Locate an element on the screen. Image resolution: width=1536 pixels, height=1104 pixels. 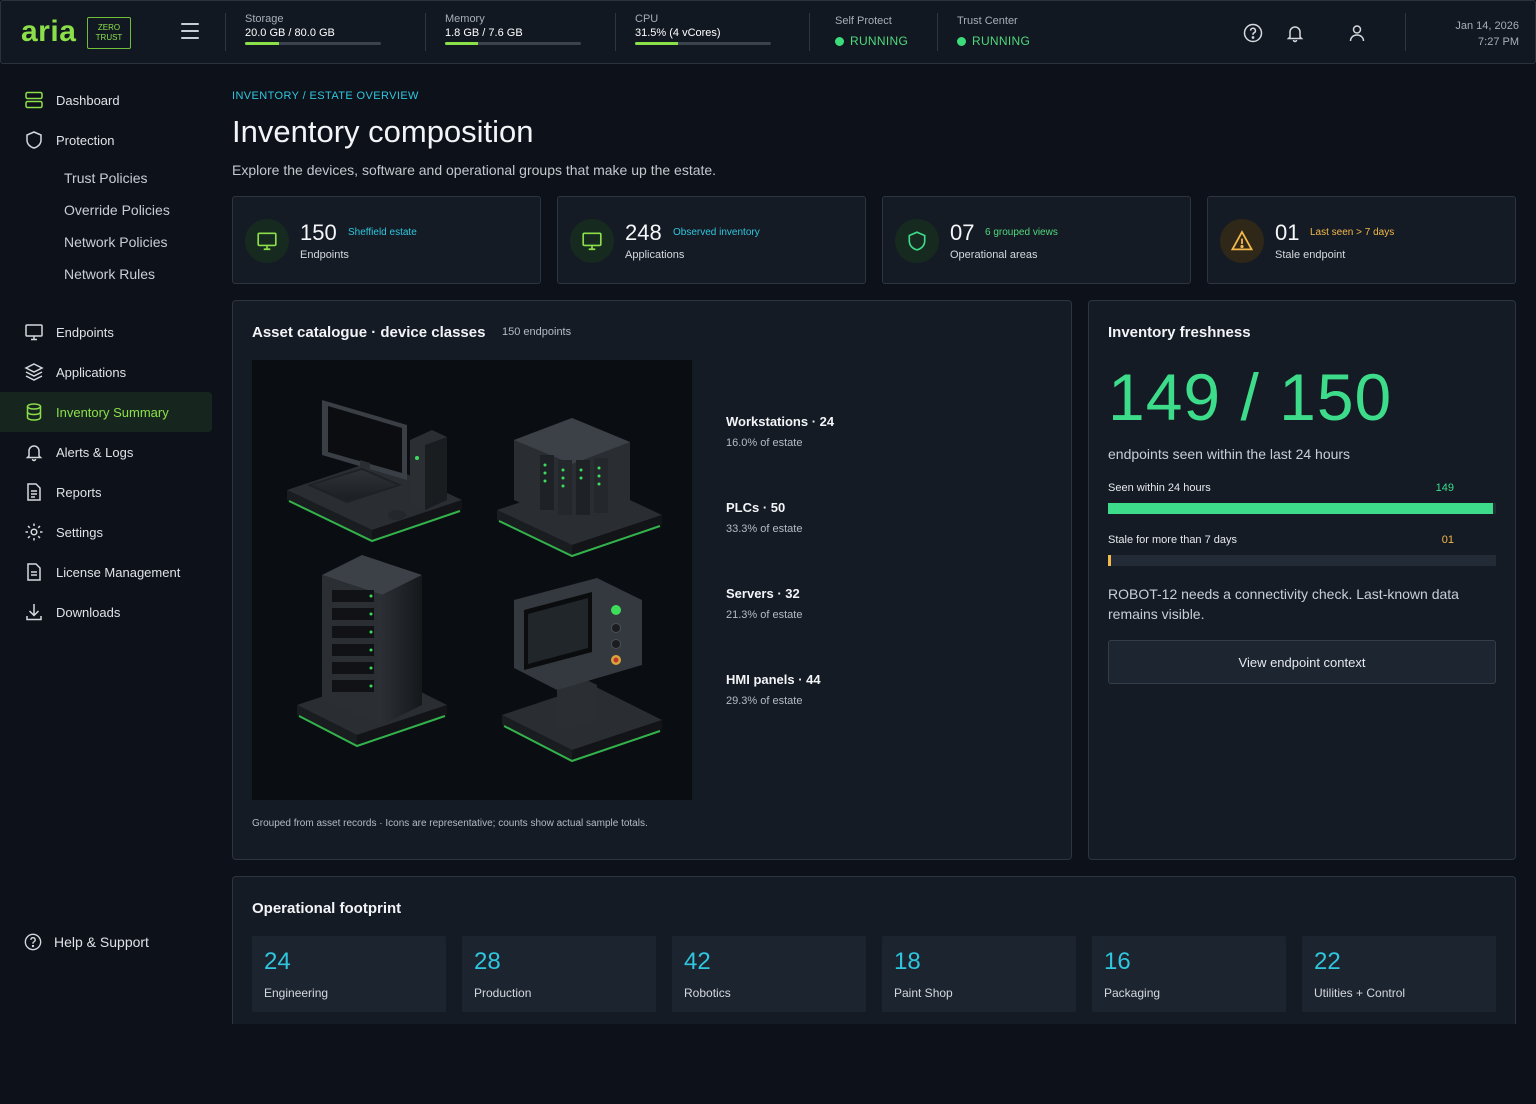
view-endpoint-context-button: View endpoint context is located at coordinates (1302, 662).